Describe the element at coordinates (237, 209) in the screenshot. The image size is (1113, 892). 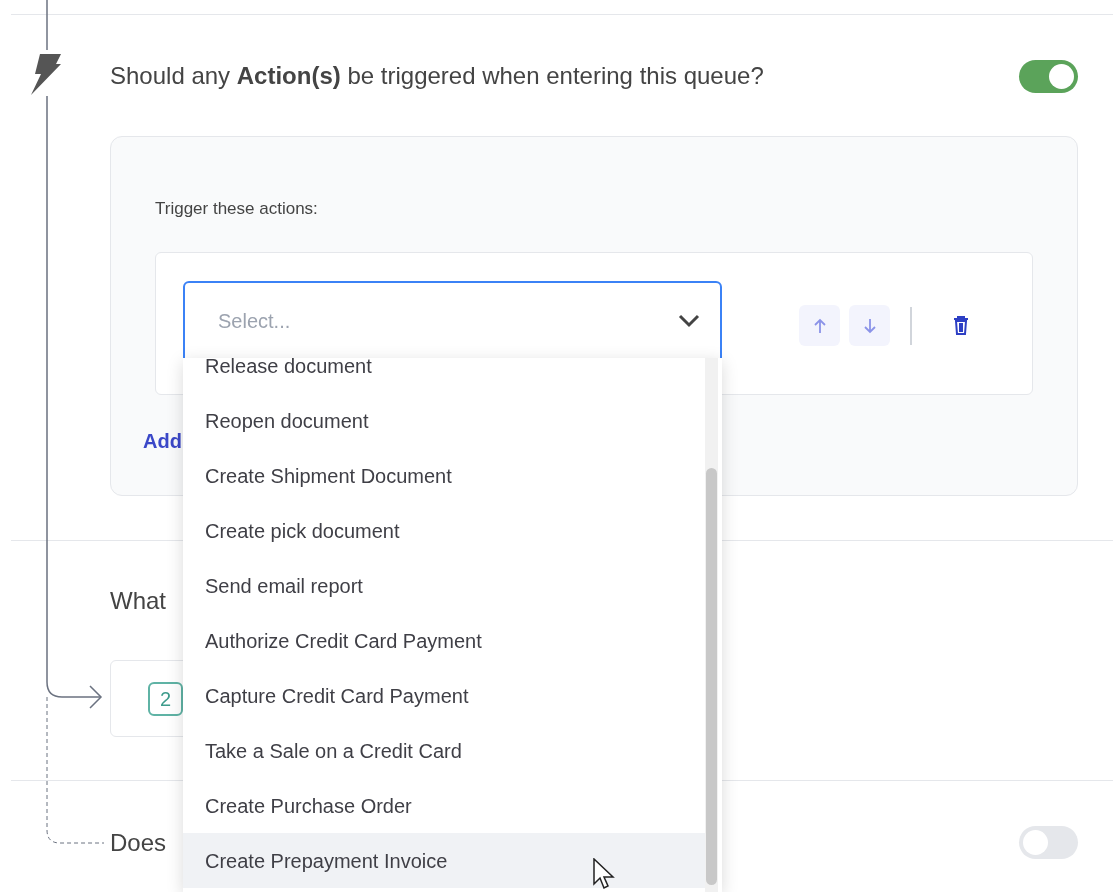
I see `field-label: Trigger these actions:` at that location.